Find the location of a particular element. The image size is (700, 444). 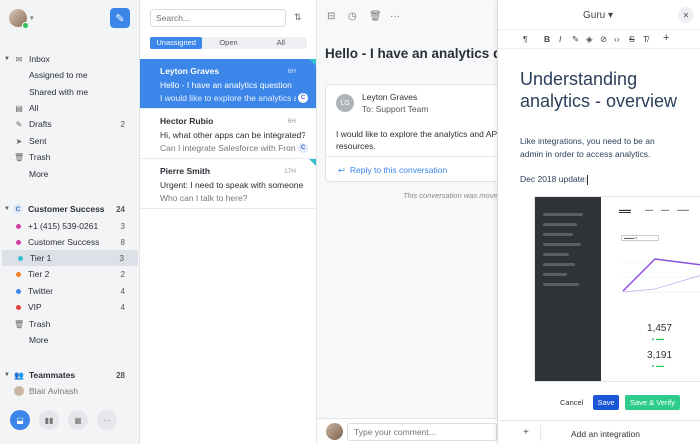

sidebar-item-tier-2: Tier 22 is located at coordinates (69, 274).